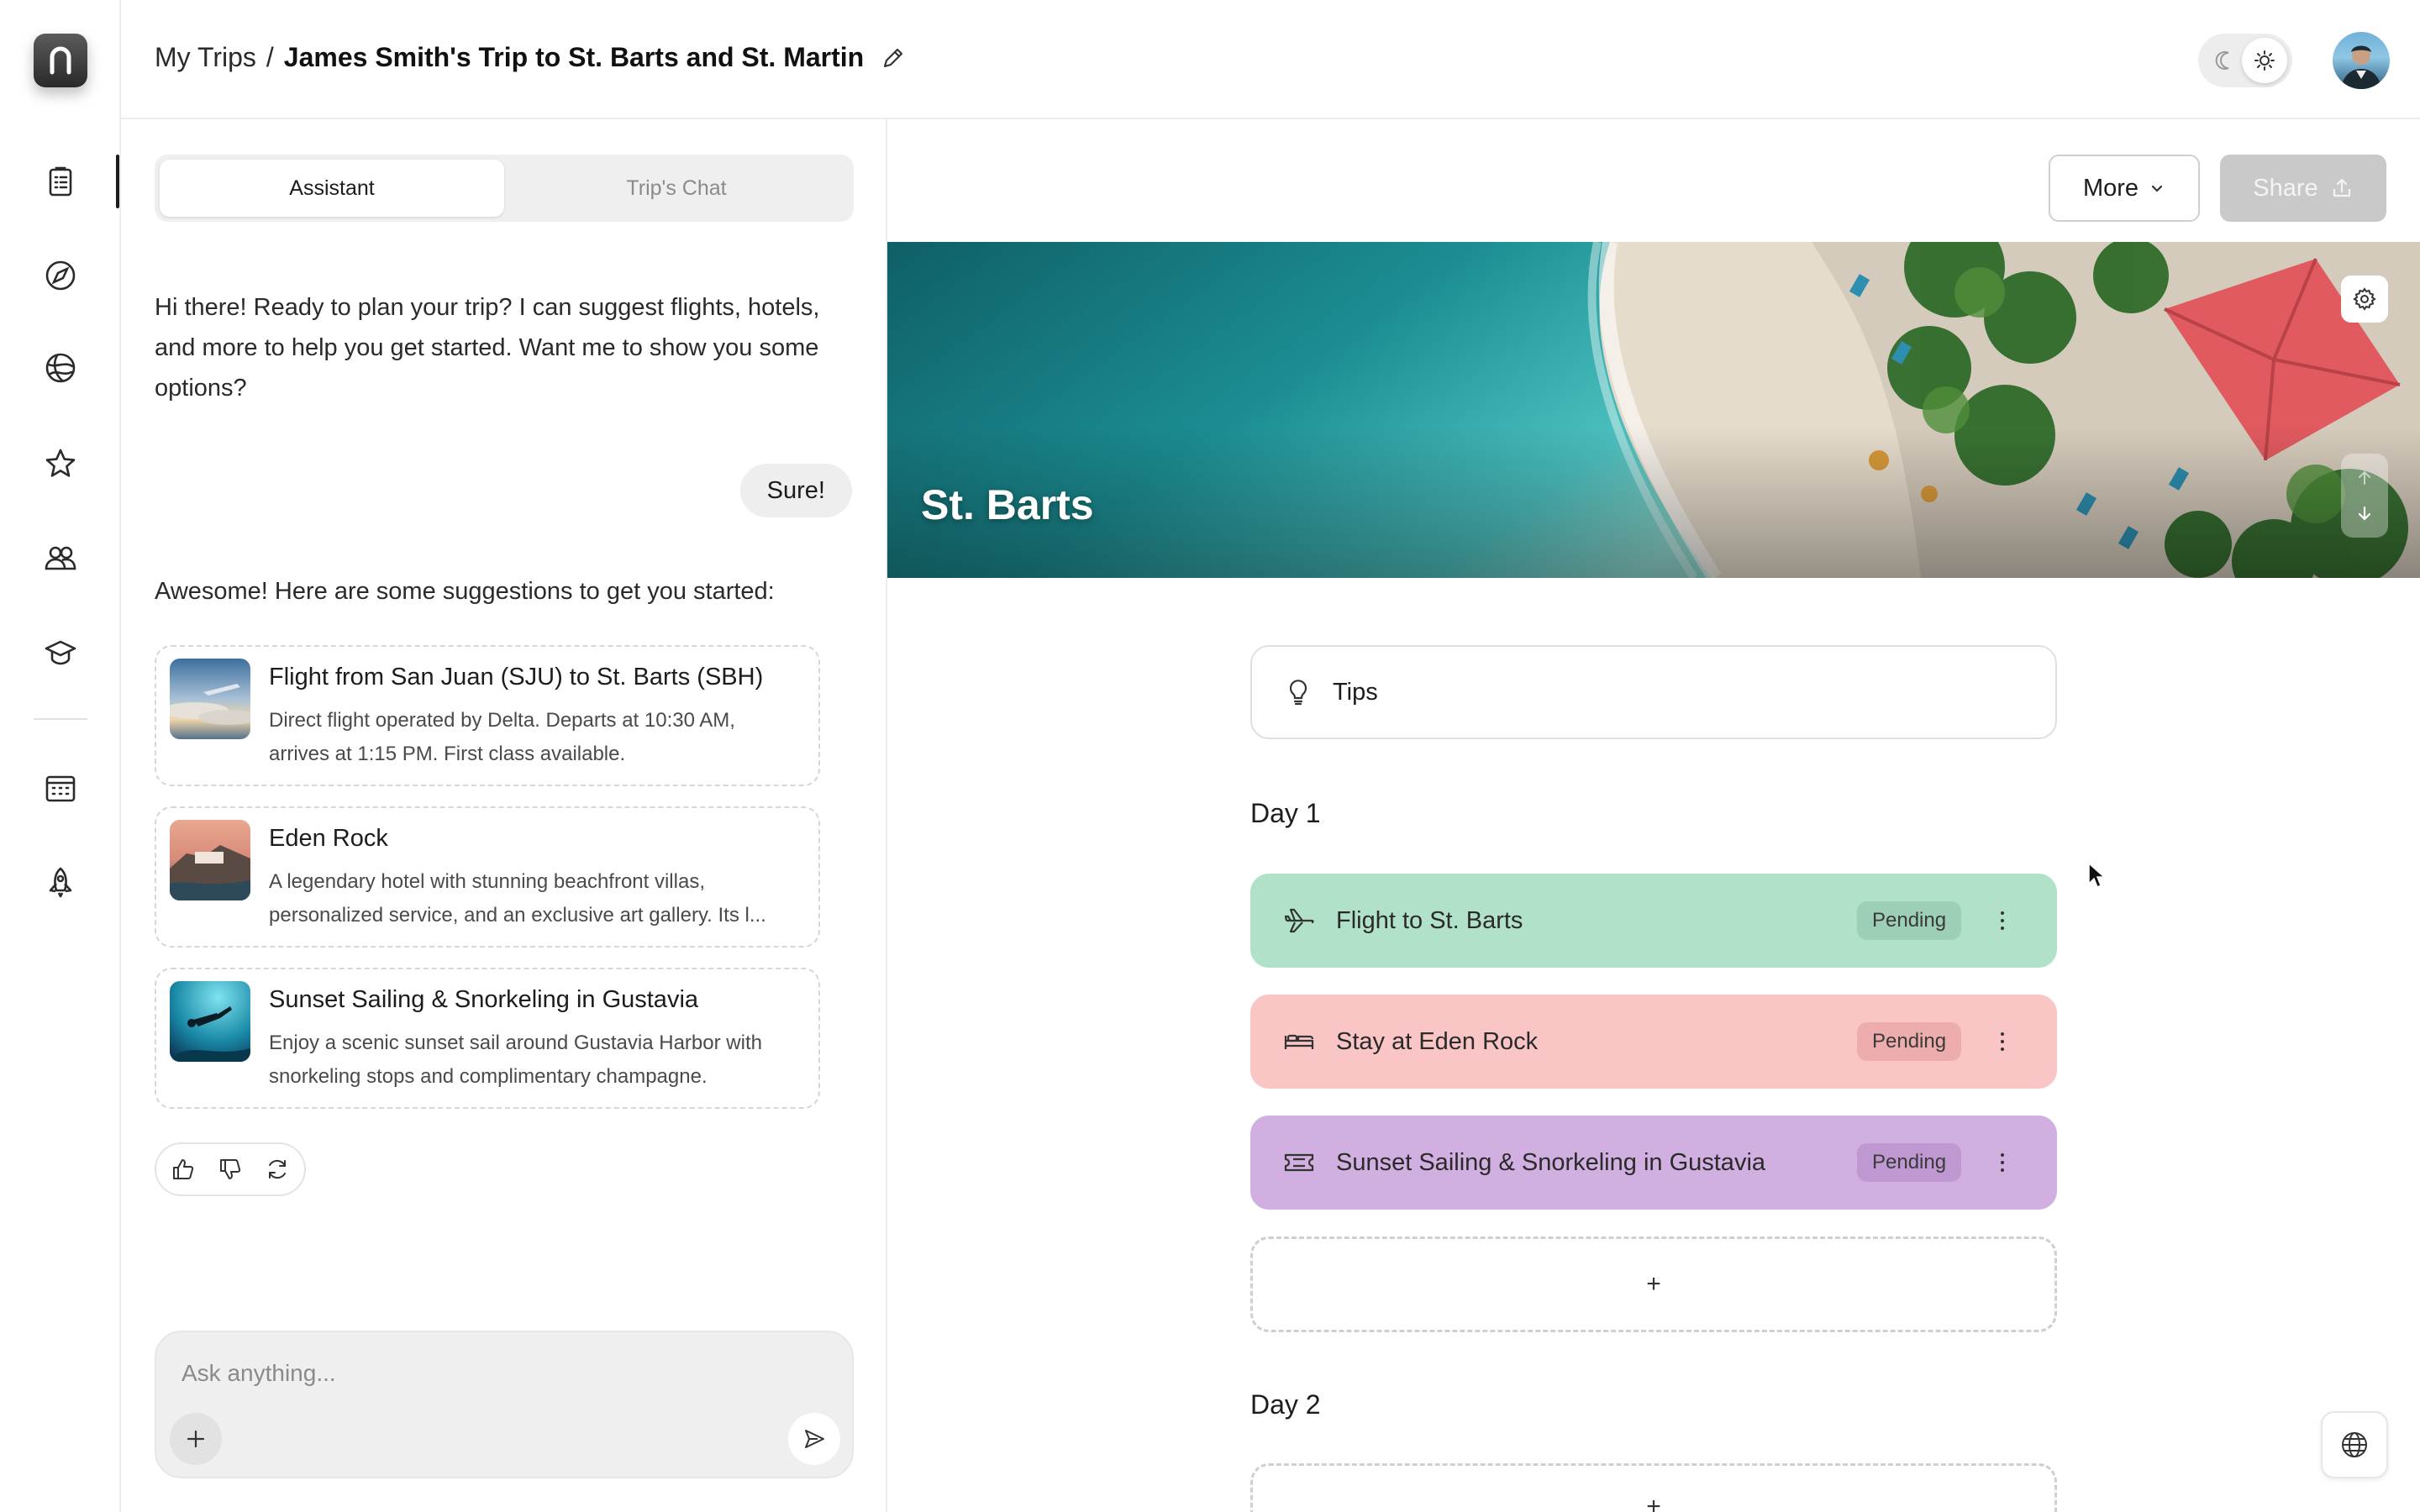 The width and height of the screenshot is (2420, 1512). What do you see at coordinates (60, 275) in the screenshot?
I see `sidebar-item-explore` at bounding box center [60, 275].